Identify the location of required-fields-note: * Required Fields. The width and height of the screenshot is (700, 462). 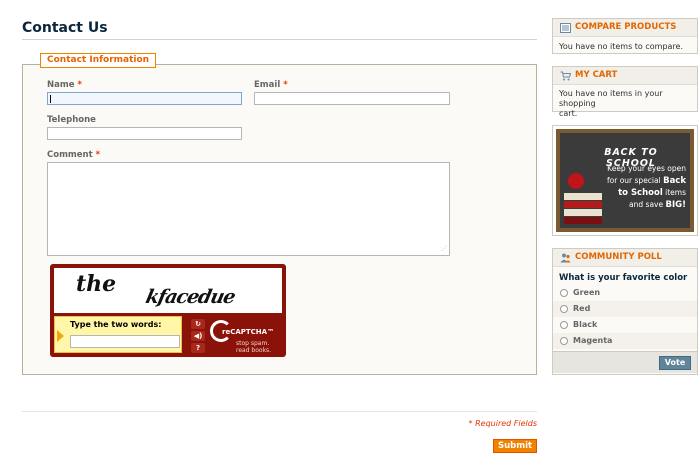
(502, 423).